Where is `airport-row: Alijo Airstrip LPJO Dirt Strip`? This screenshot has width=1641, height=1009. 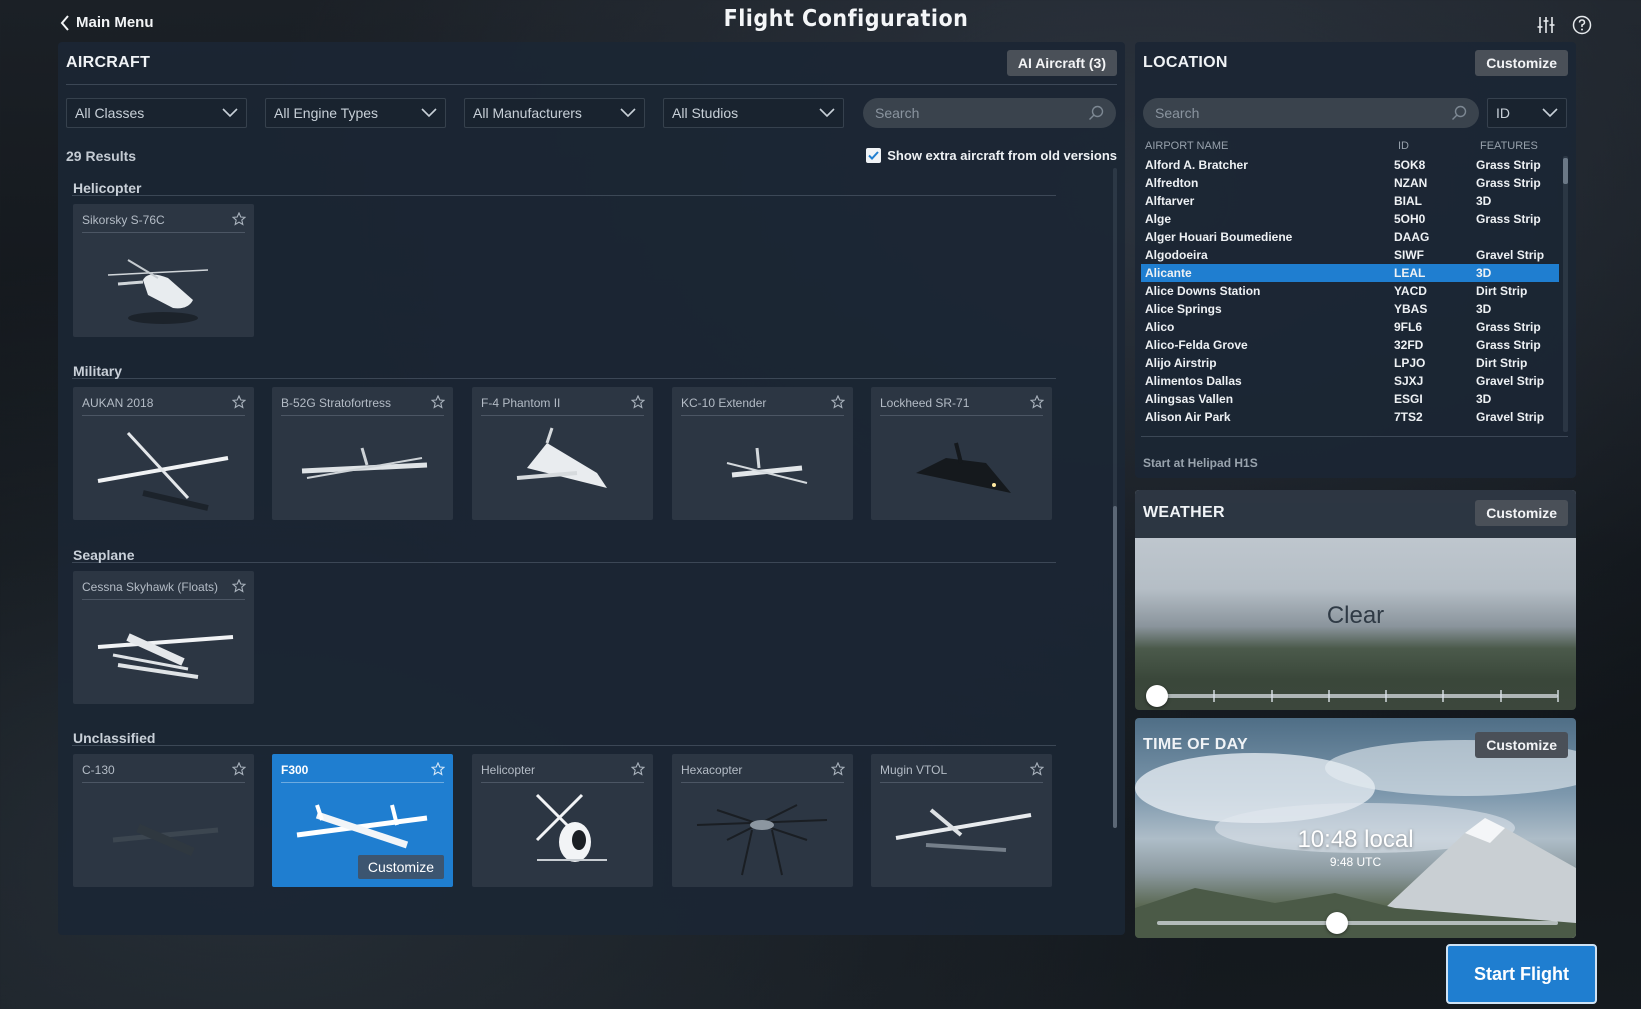 airport-row: Alijo Airstrip LPJO Dirt Strip is located at coordinates (1350, 363).